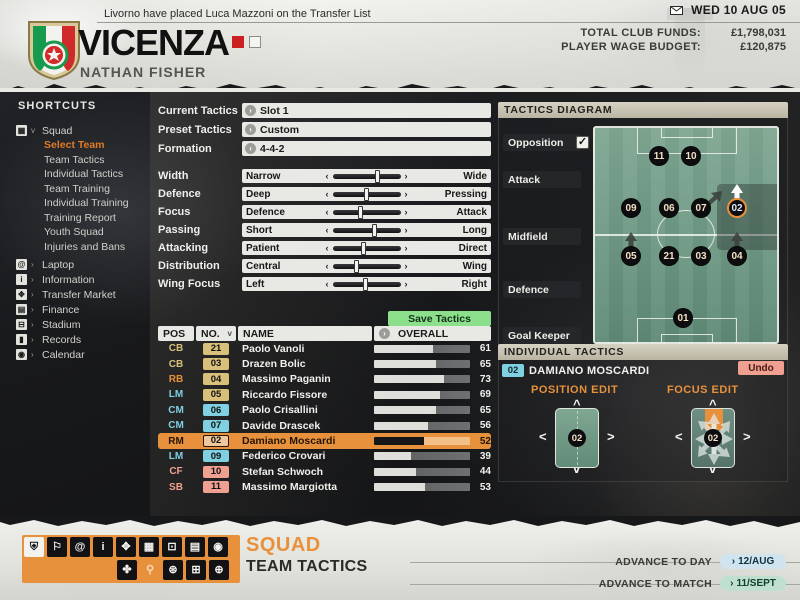 The height and width of the screenshot is (600, 800). I want to click on column-header-name: NAME, so click(305, 333).